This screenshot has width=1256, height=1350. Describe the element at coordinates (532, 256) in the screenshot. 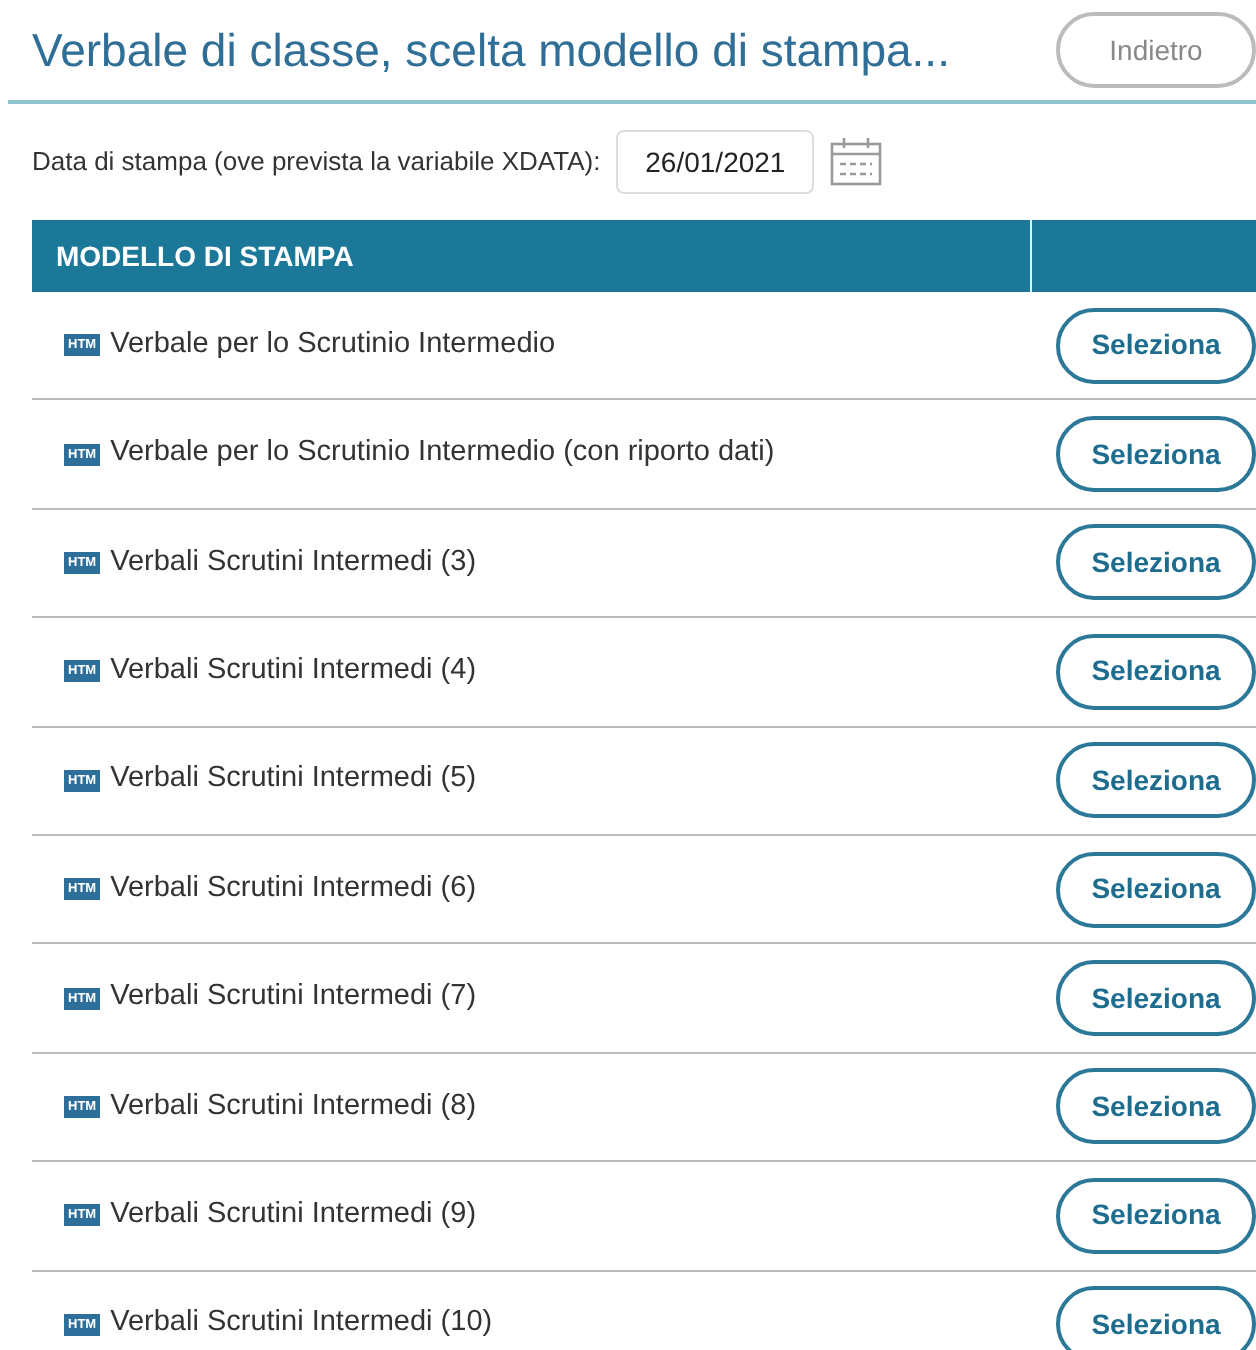

I see `column-header: MODELLO DI STAMPA` at that location.